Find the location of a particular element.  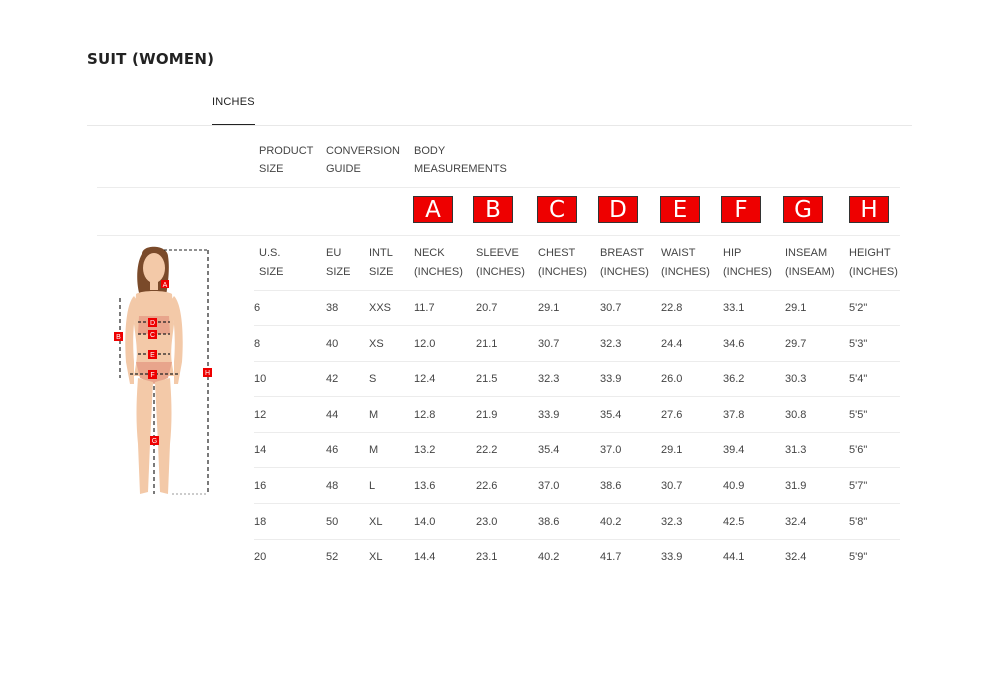

letter-badge-e: E is located at coordinates (680, 209).